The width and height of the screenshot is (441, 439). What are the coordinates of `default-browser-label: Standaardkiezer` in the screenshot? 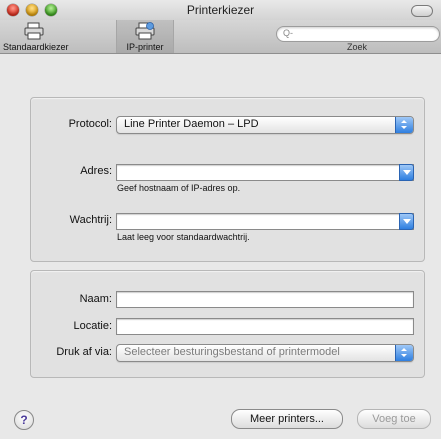 It's located at (36, 47).